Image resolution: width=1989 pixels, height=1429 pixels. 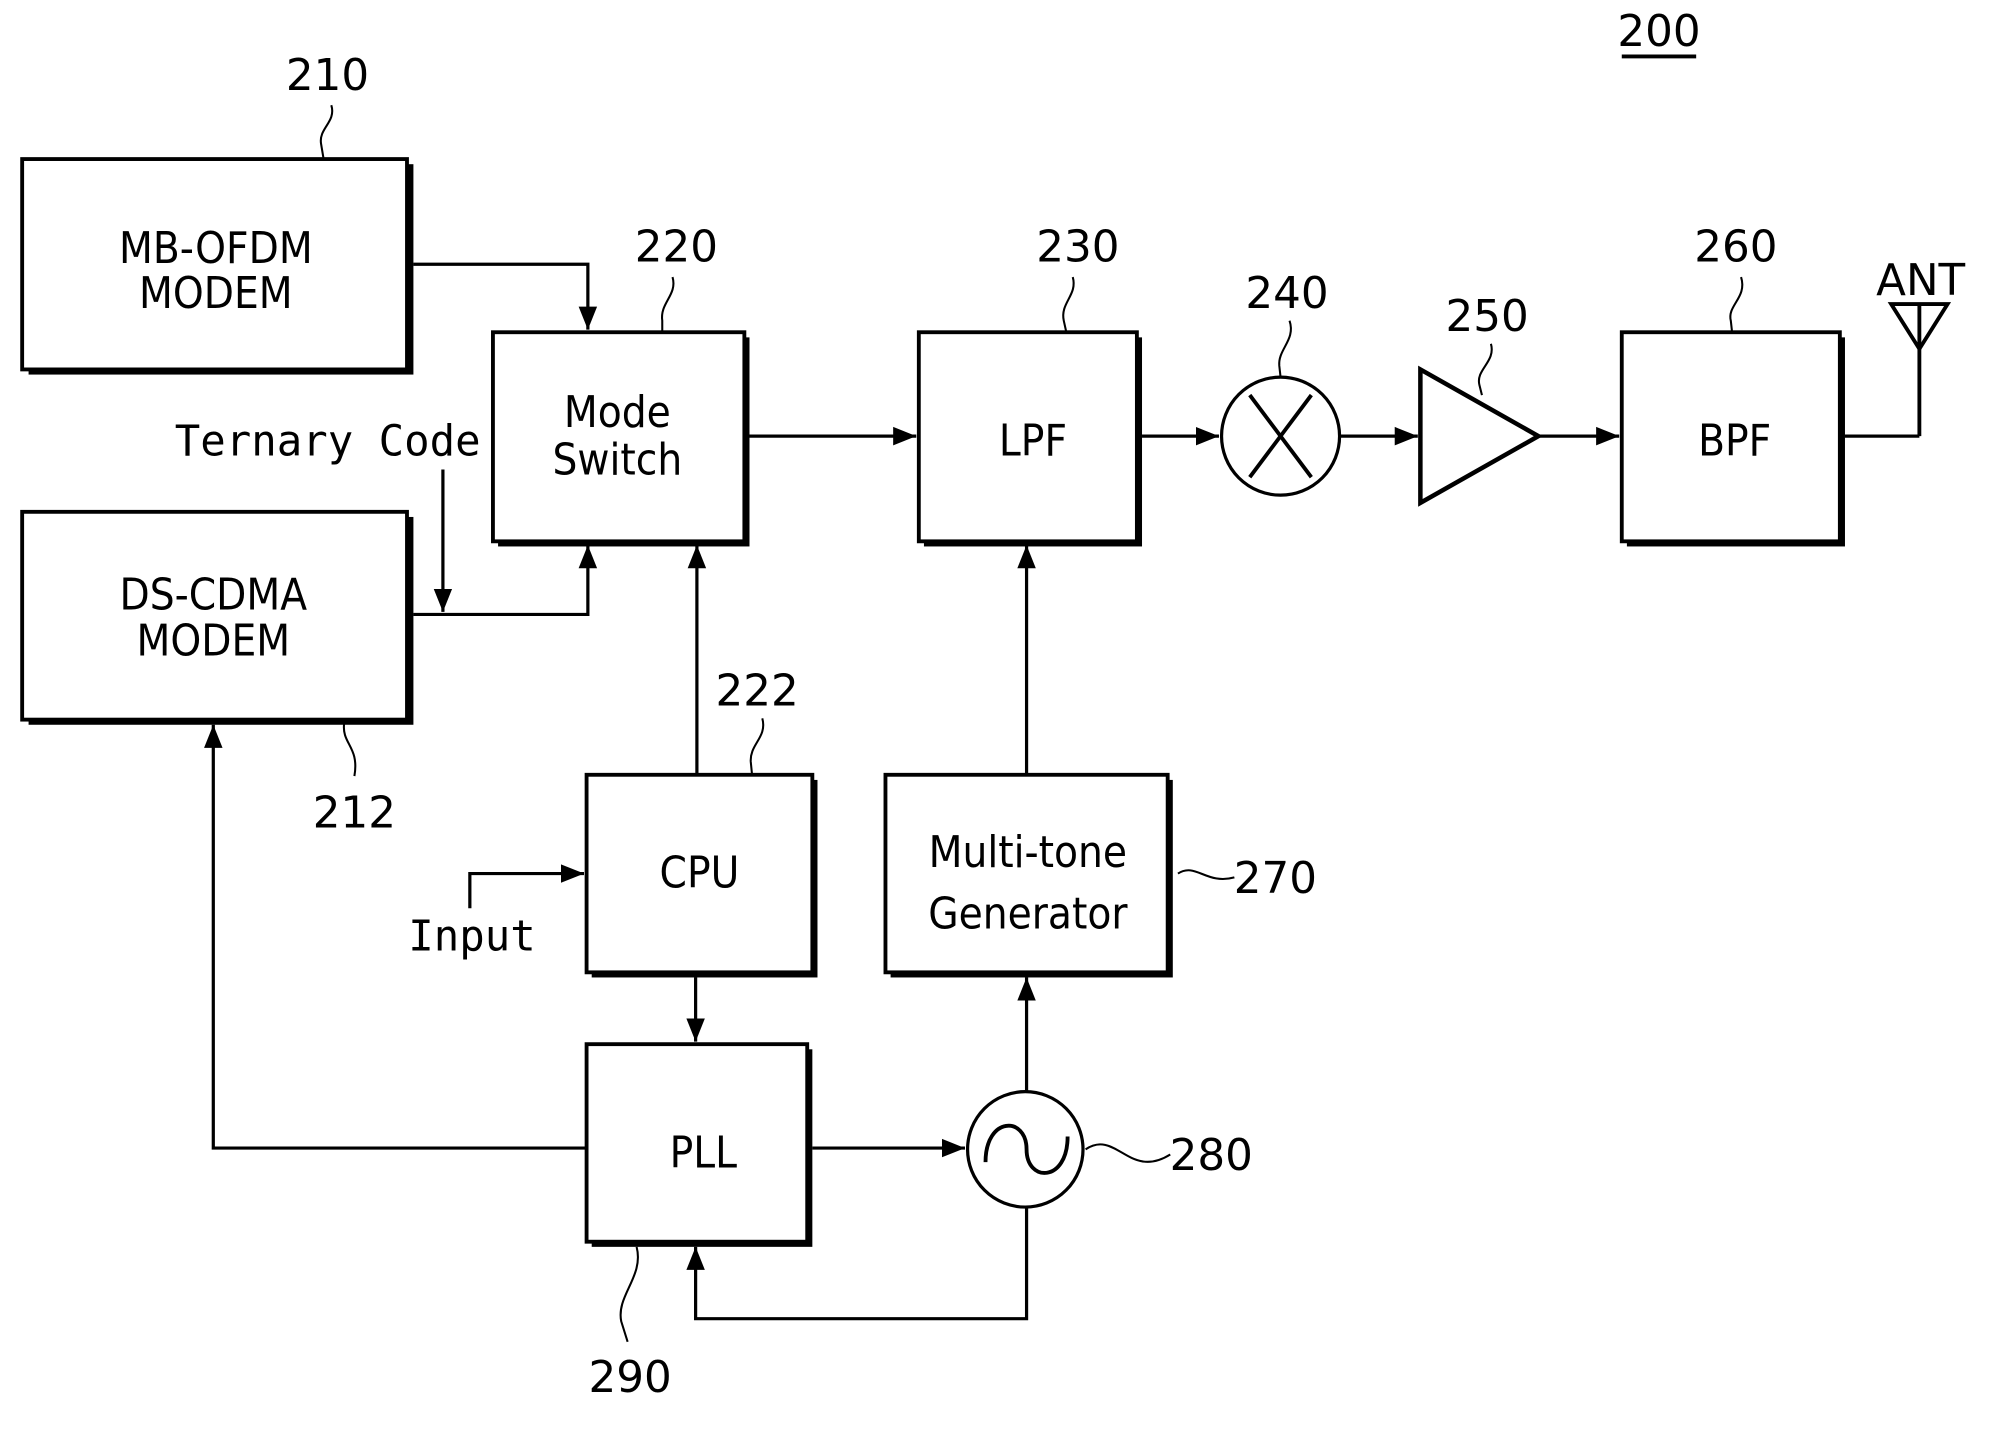 I want to click on oscillator-ref: 280, so click(x=1211, y=1156).